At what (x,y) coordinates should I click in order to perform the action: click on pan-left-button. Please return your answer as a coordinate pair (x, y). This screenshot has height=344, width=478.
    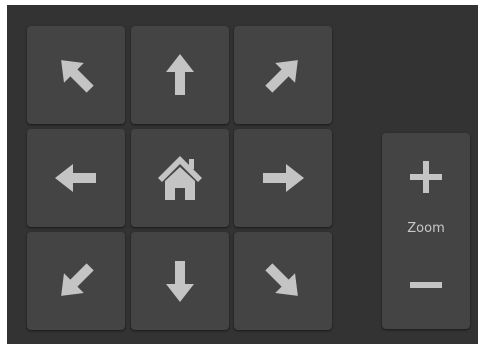
    Looking at the image, I should click on (76, 178).